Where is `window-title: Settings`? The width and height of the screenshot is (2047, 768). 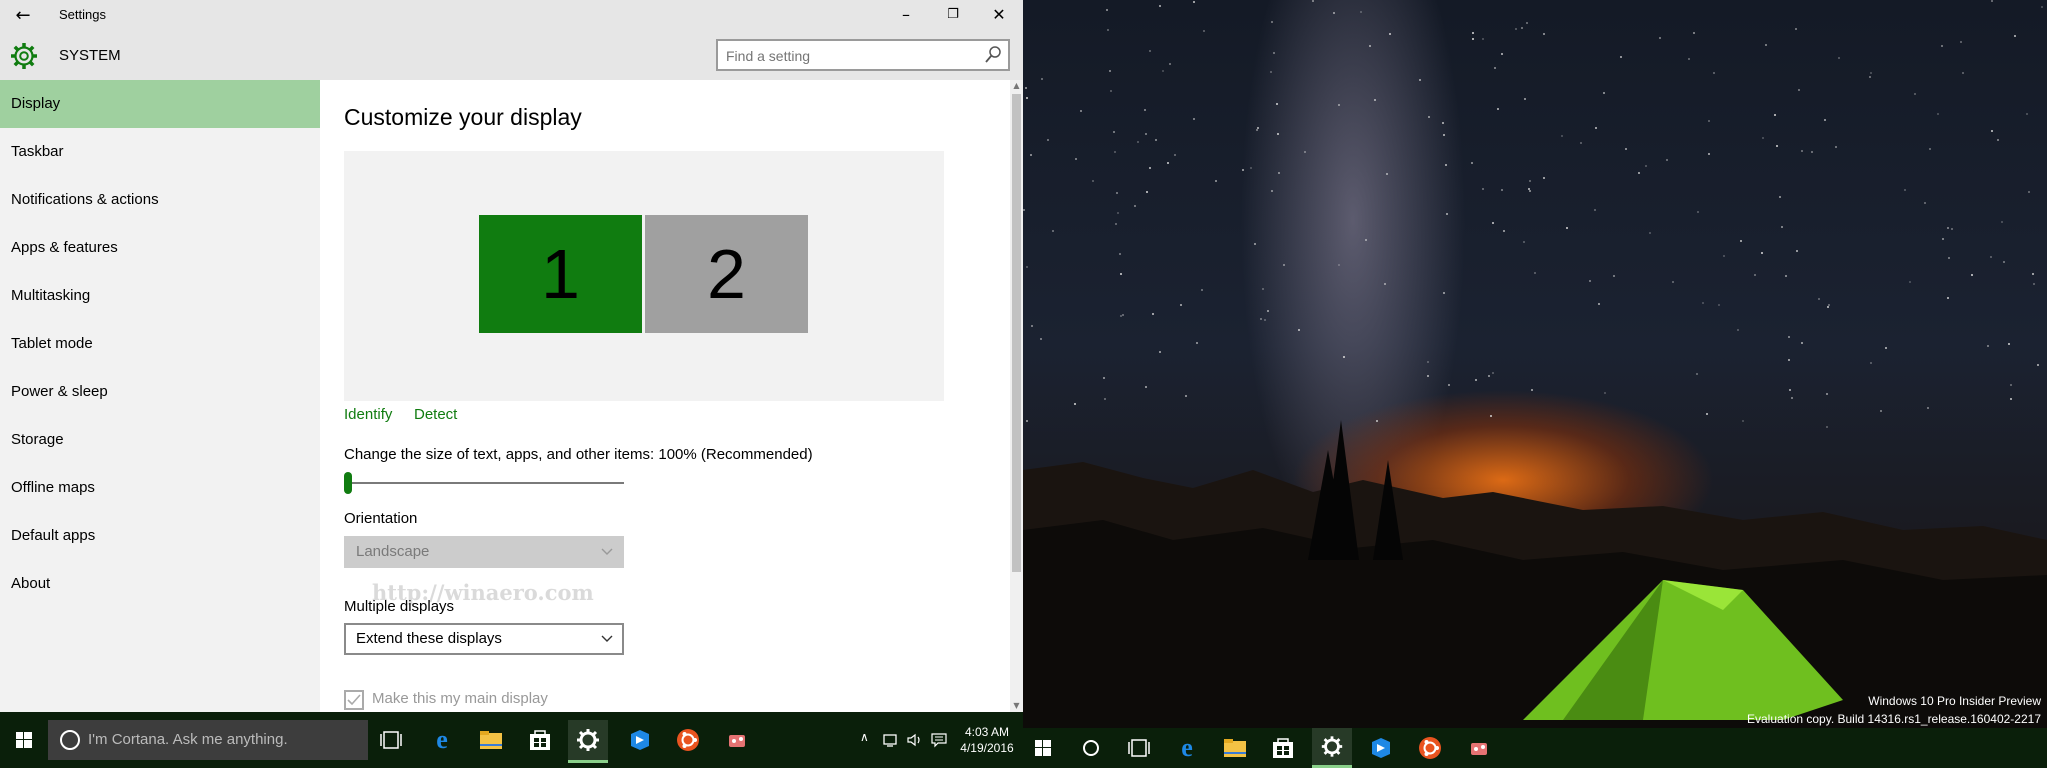 window-title: Settings is located at coordinates (82, 14).